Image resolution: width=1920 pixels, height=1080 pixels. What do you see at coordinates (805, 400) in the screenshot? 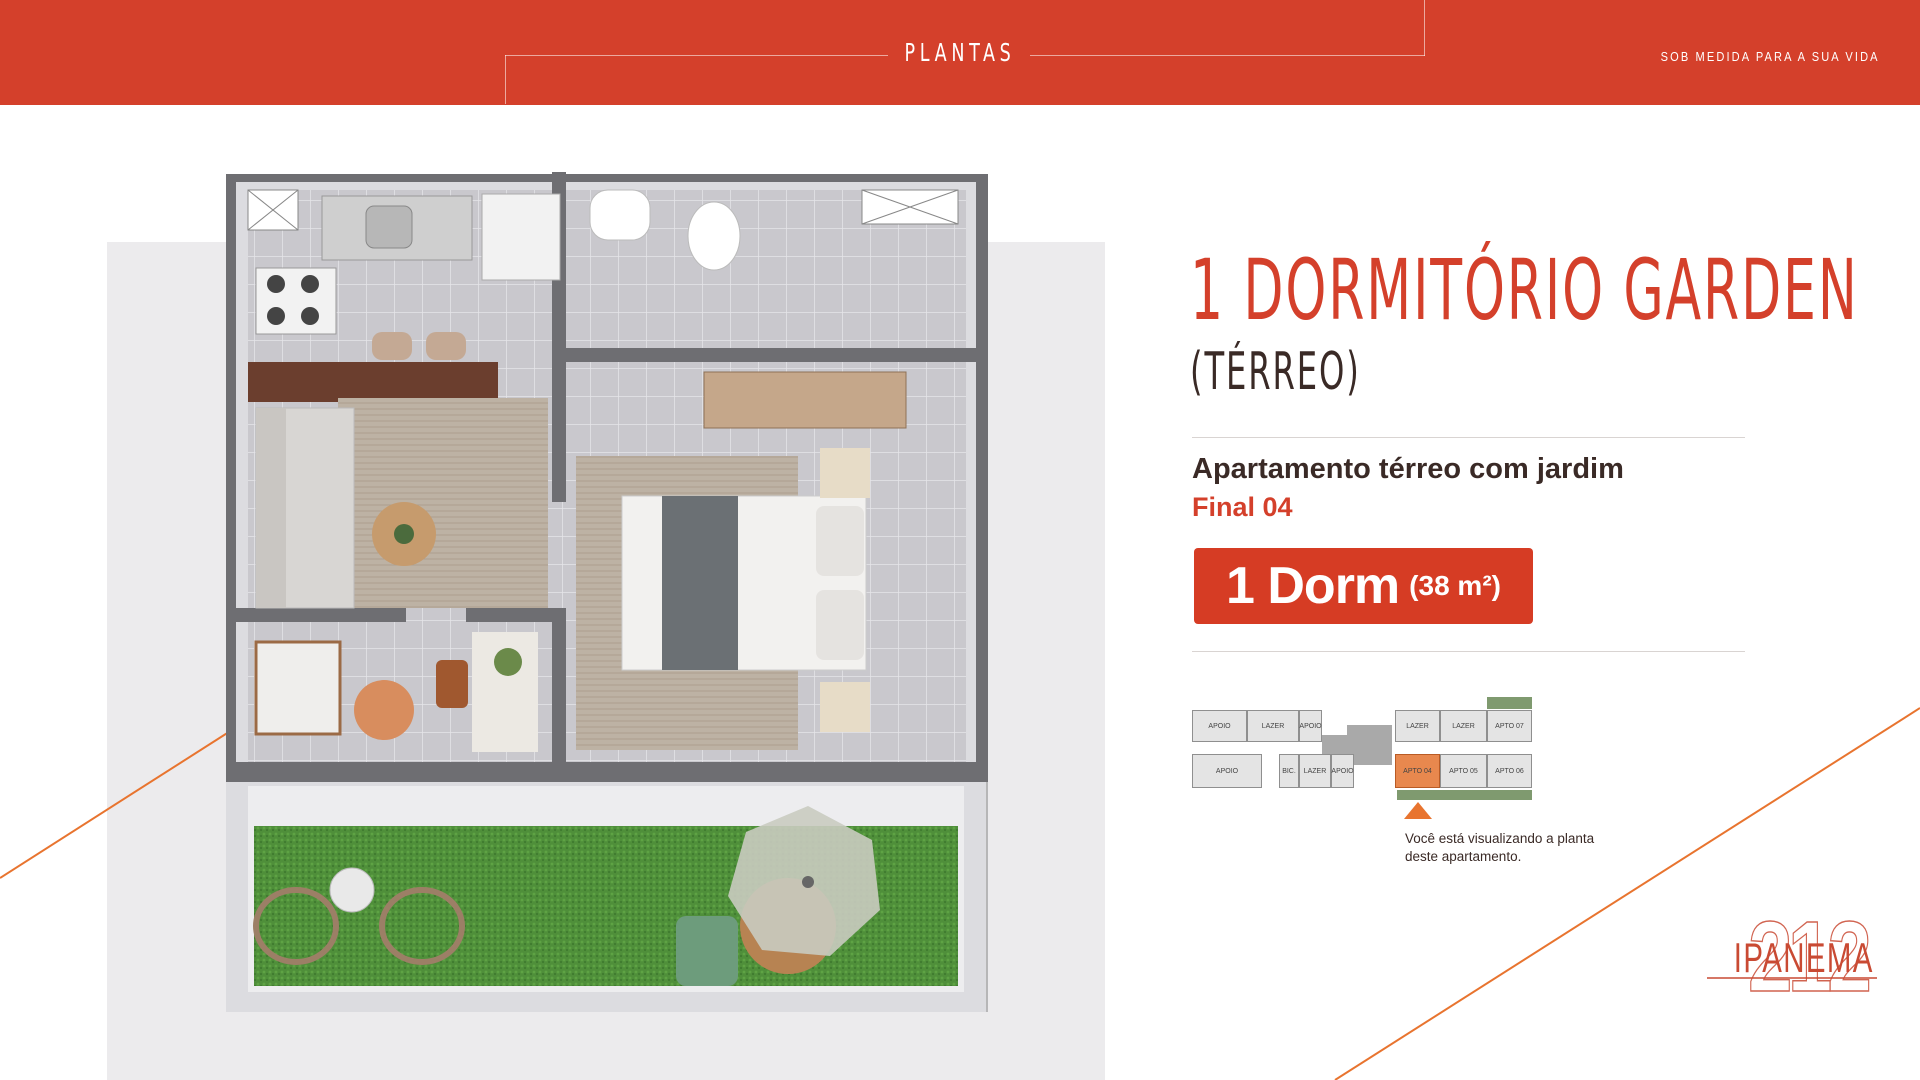
I see `wardrobe` at bounding box center [805, 400].